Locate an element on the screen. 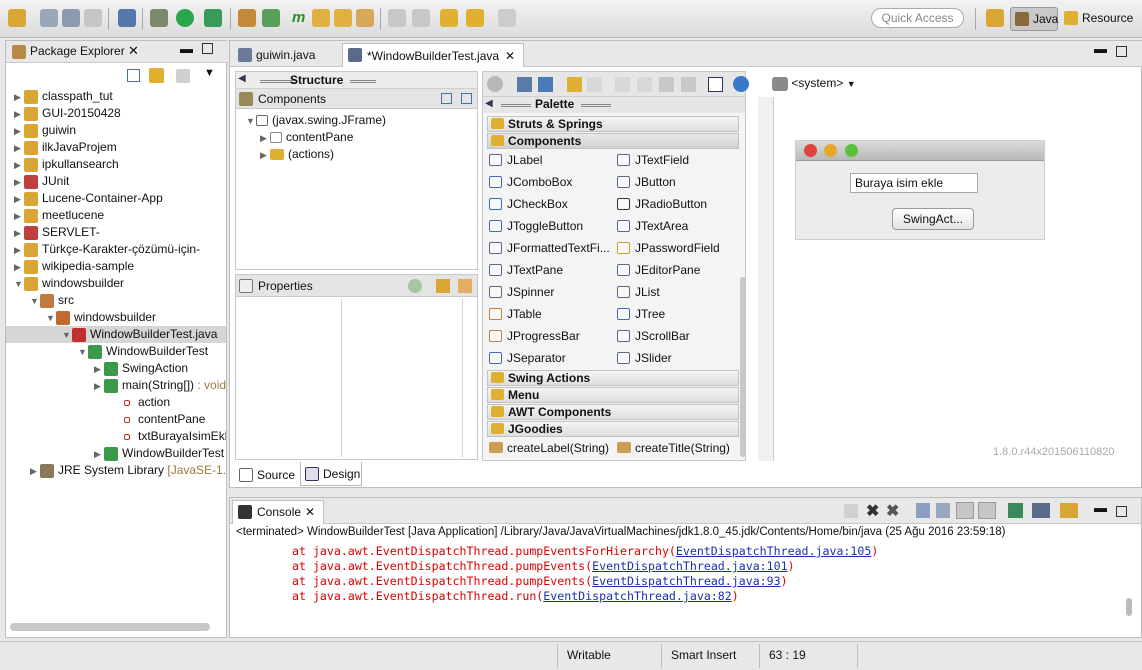  perspective-resource: Resource is located at coordinates (1102, 19).